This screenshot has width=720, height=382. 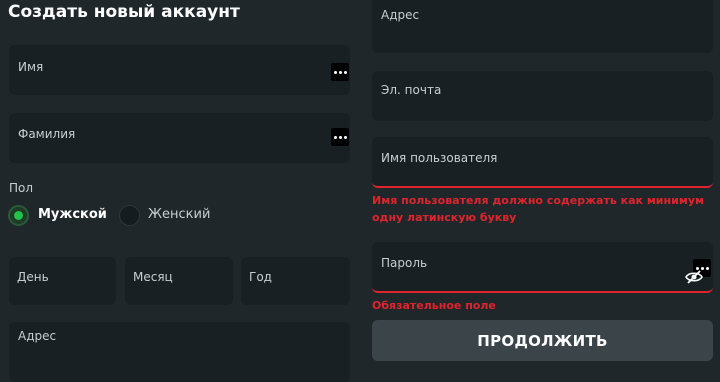 What do you see at coordinates (439, 158) in the screenshot?
I see `username-label: Имя пользователя` at bounding box center [439, 158].